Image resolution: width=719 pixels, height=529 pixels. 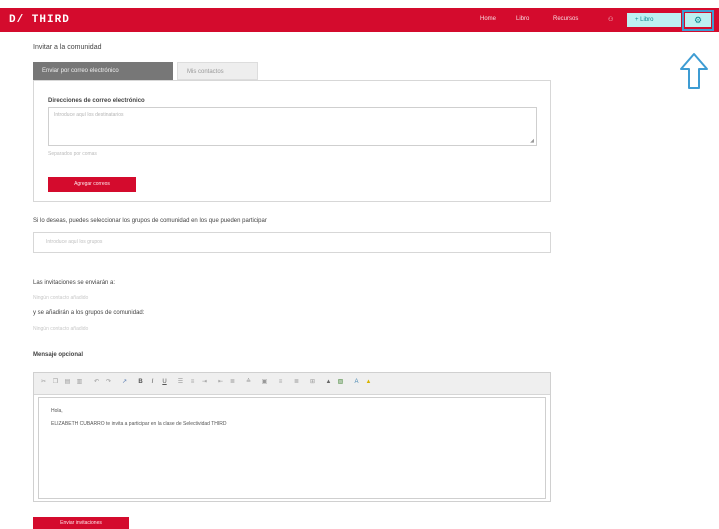 What do you see at coordinates (204, 382) in the screenshot?
I see `indent-icon: ⇥` at bounding box center [204, 382].